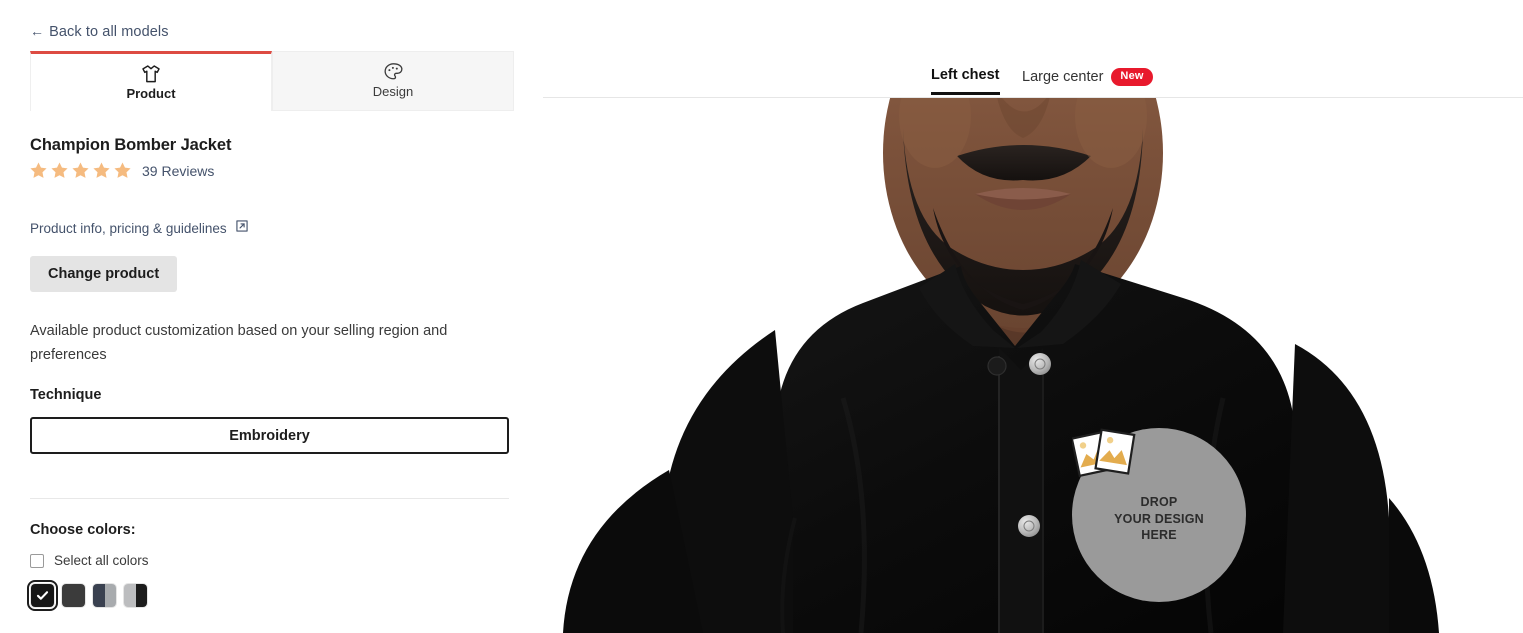  Describe the element at coordinates (131, 145) in the screenshot. I see `page-title: Champion Bomber Jacket` at that location.